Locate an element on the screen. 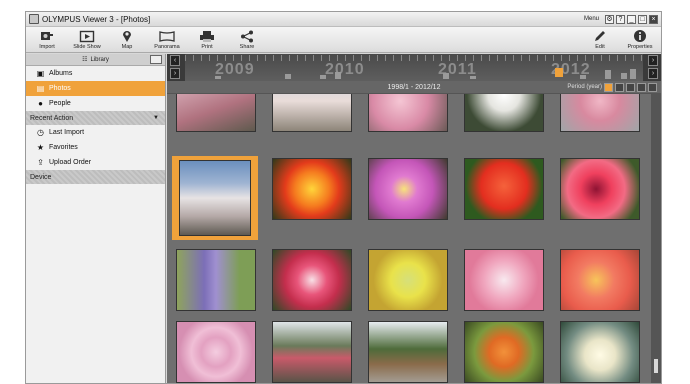  period-selector: Period (year) is located at coordinates (612, 87).